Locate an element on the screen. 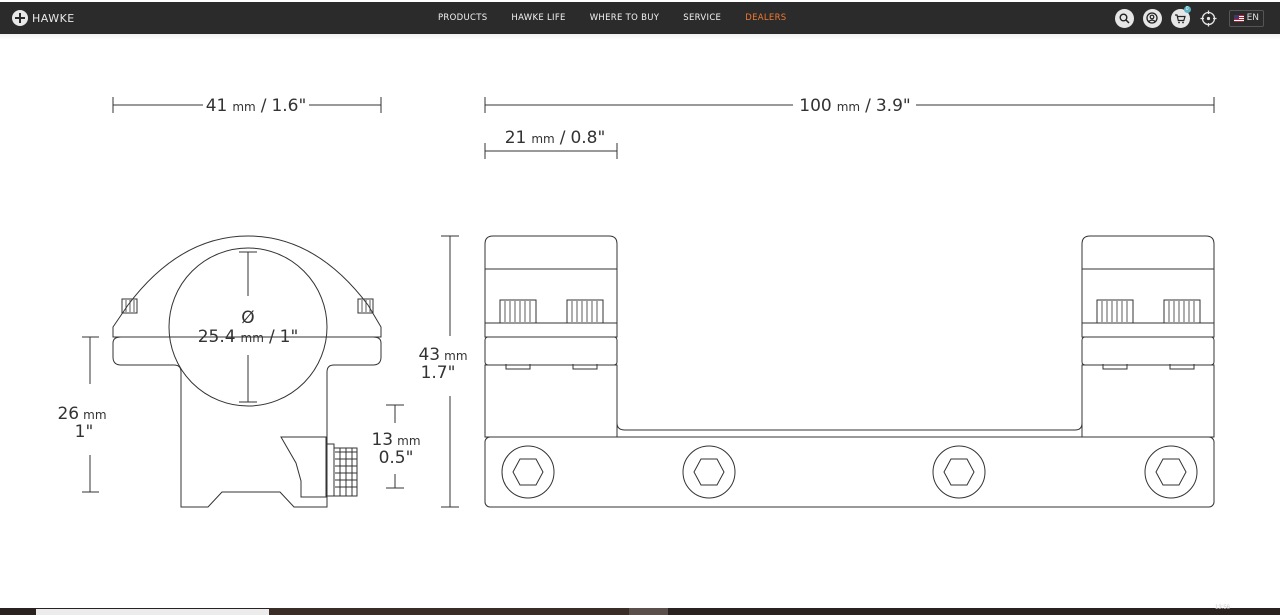 This screenshot has height=615, width=1280. nav-item-products: PRODUCTS is located at coordinates (462, 18).